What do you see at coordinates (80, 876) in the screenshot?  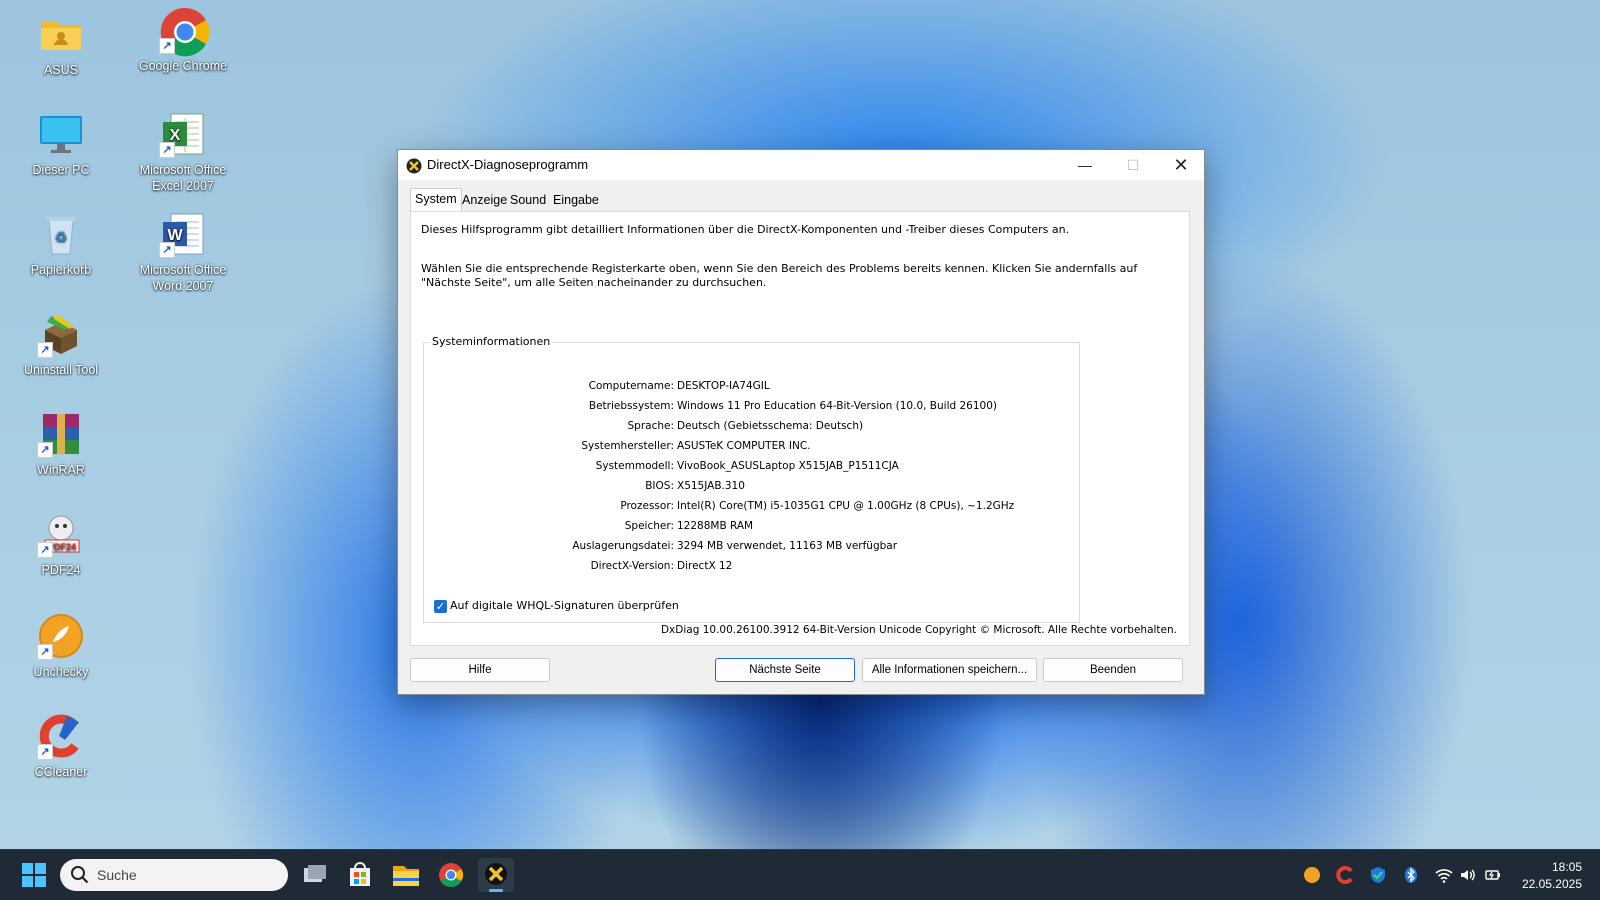 I see `search-icon` at bounding box center [80, 876].